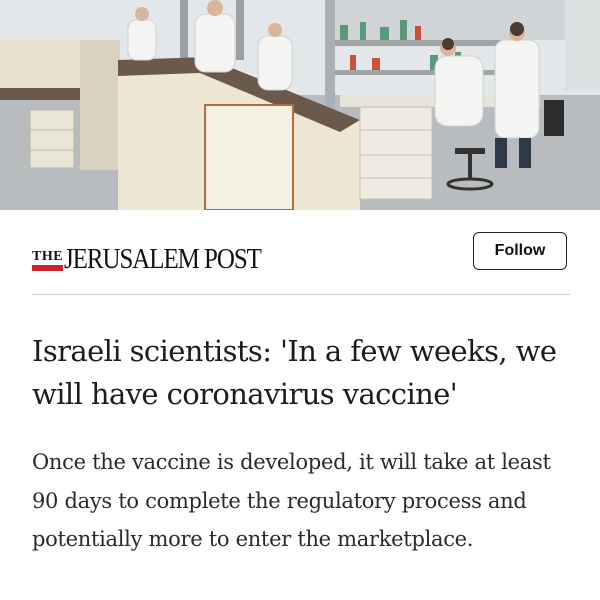 This screenshot has height=600, width=600. I want to click on follow-button: Follow, so click(520, 251).